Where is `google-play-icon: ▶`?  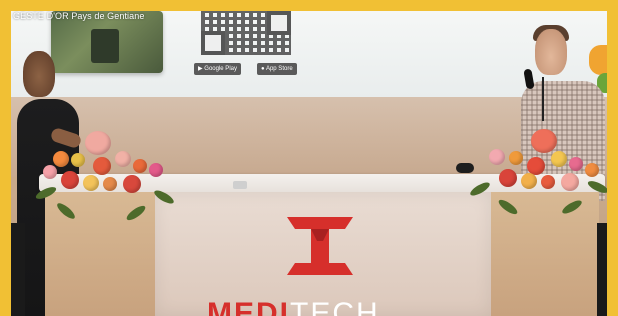
google-play-icon: ▶ is located at coordinates (200, 69).